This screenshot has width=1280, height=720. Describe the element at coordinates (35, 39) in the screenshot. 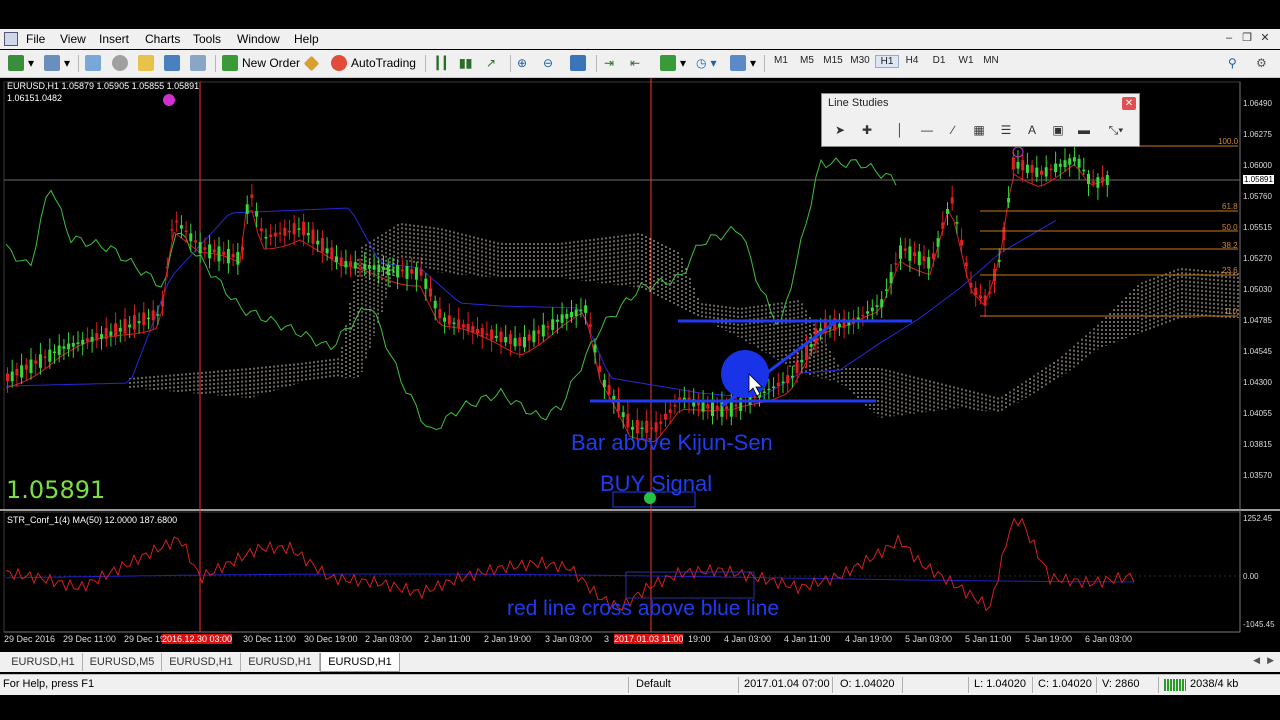

I see `menu-file: File` at that location.